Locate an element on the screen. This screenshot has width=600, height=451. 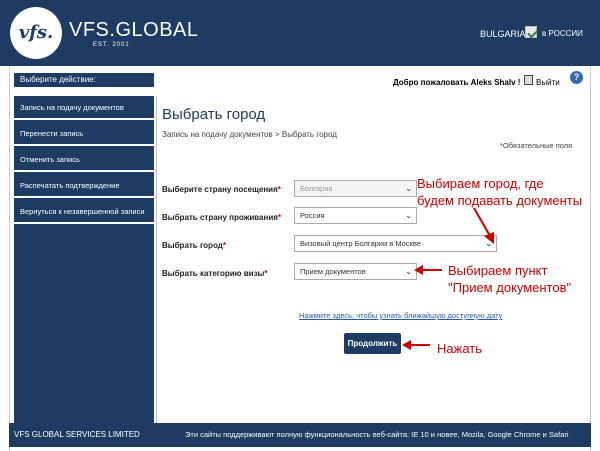
visit-country-select: Болгария ⌄ is located at coordinates (355, 188).